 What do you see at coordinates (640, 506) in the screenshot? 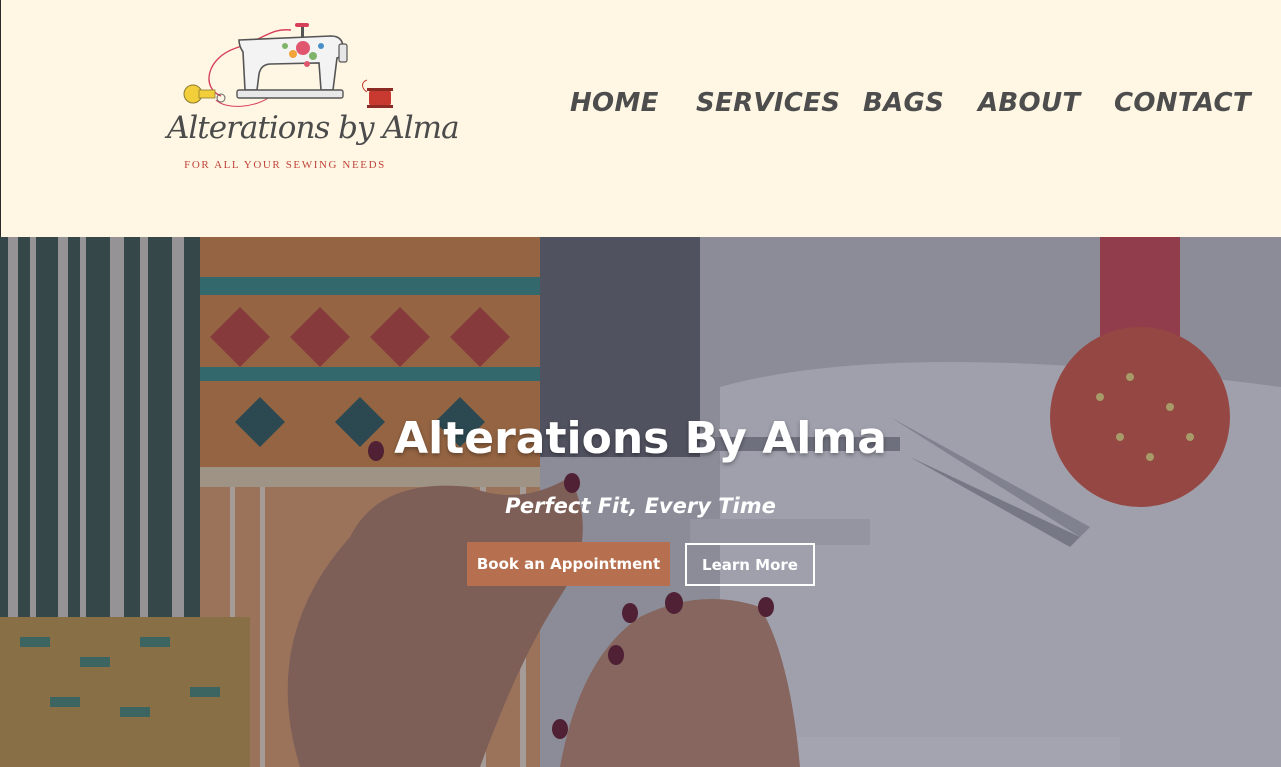
I see `hero-subtitle: Perfect Fit, Every Time` at bounding box center [640, 506].